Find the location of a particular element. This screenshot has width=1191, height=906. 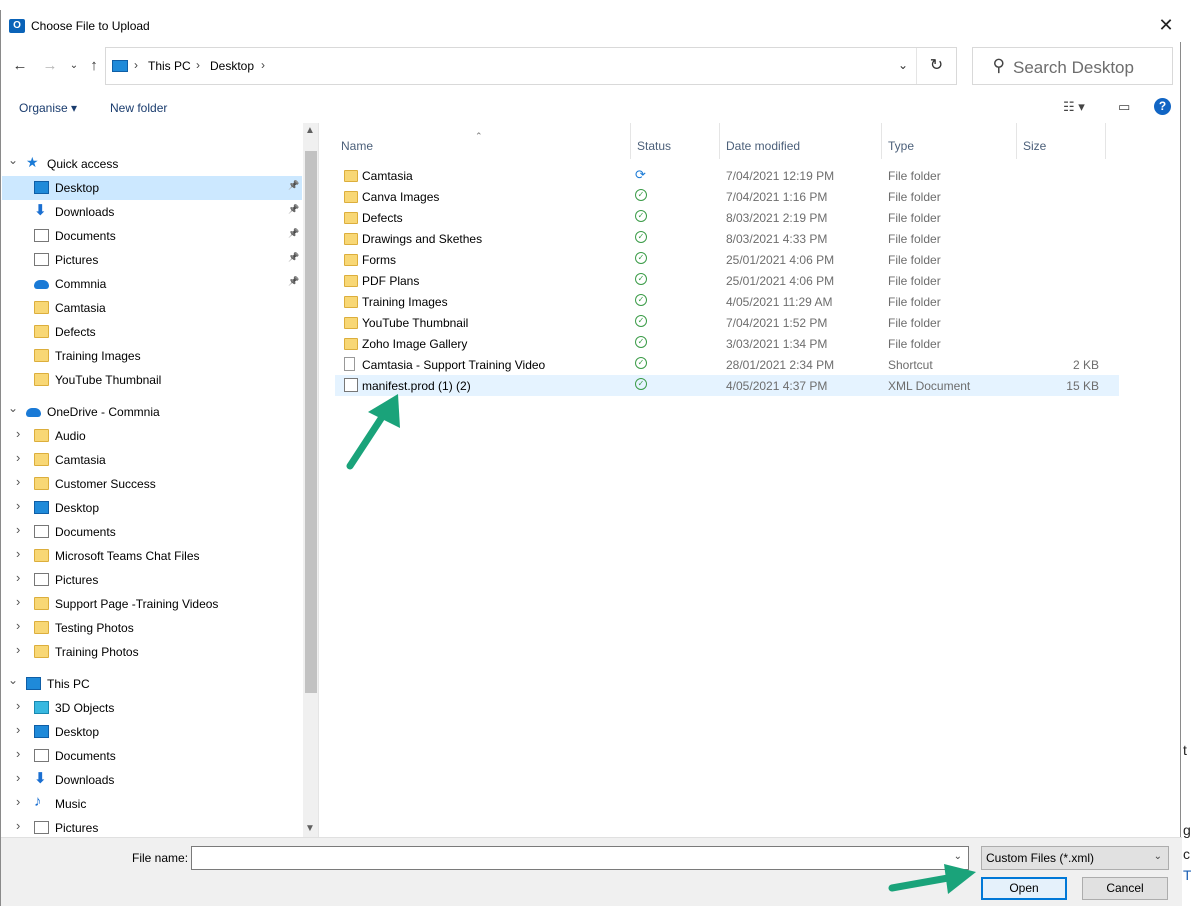

sidebar-item: › Support Page -Training Videos is located at coordinates (152, 604).